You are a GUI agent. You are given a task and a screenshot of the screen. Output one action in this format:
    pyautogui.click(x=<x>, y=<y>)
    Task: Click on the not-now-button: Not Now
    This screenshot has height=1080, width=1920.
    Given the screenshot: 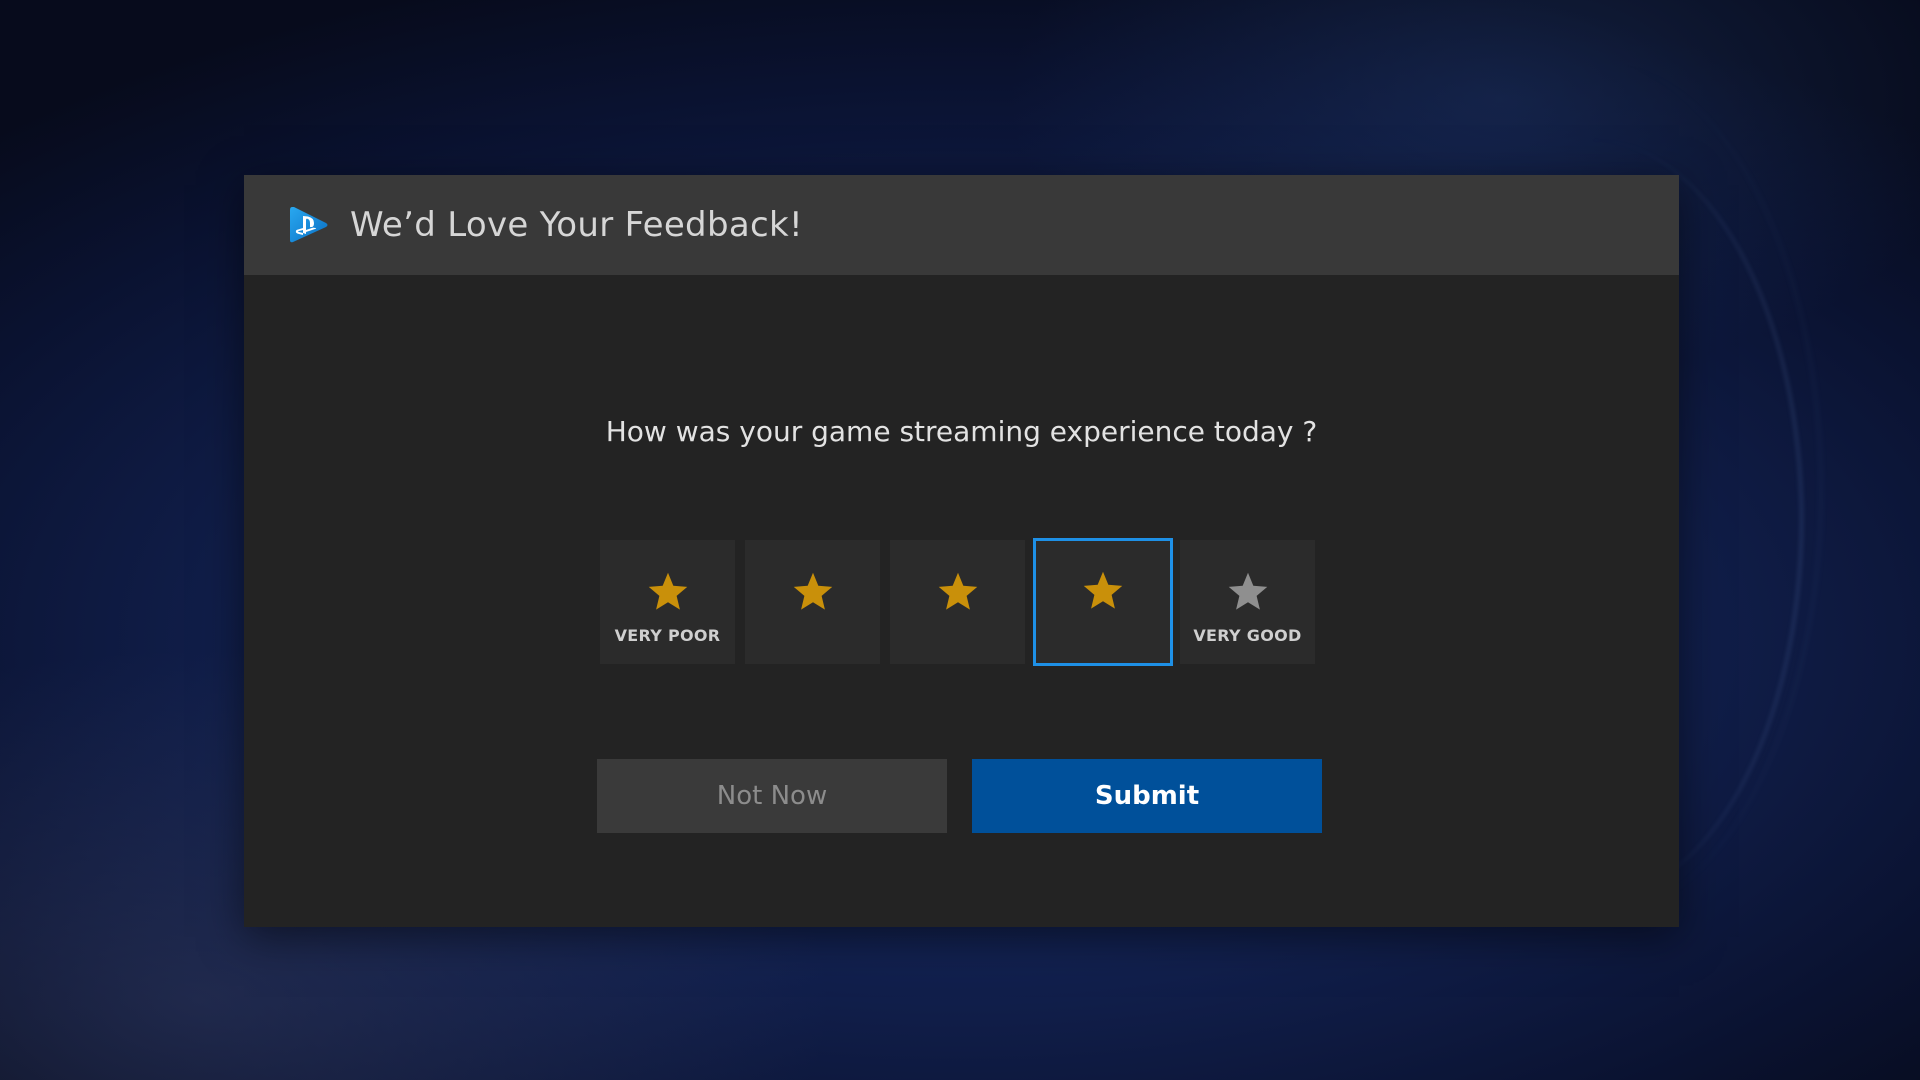 What is the action you would take?
    pyautogui.click(x=772, y=796)
    